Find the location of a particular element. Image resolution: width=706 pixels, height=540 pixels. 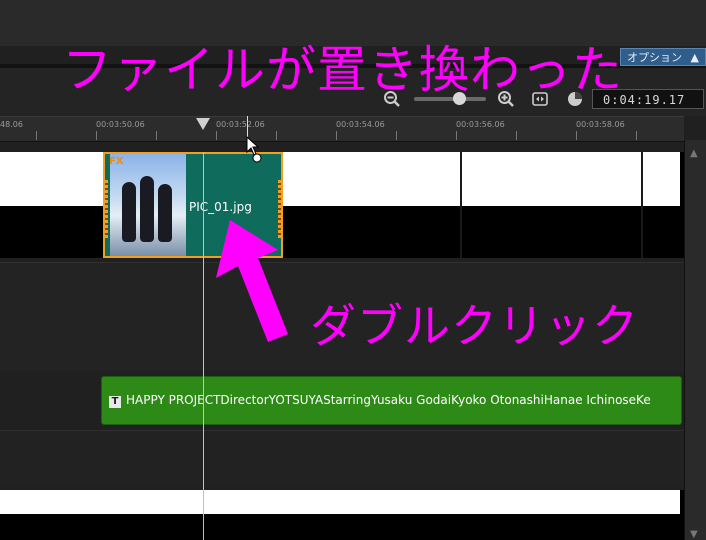

ruler-label: 00:03:56.06 is located at coordinates (480, 124).